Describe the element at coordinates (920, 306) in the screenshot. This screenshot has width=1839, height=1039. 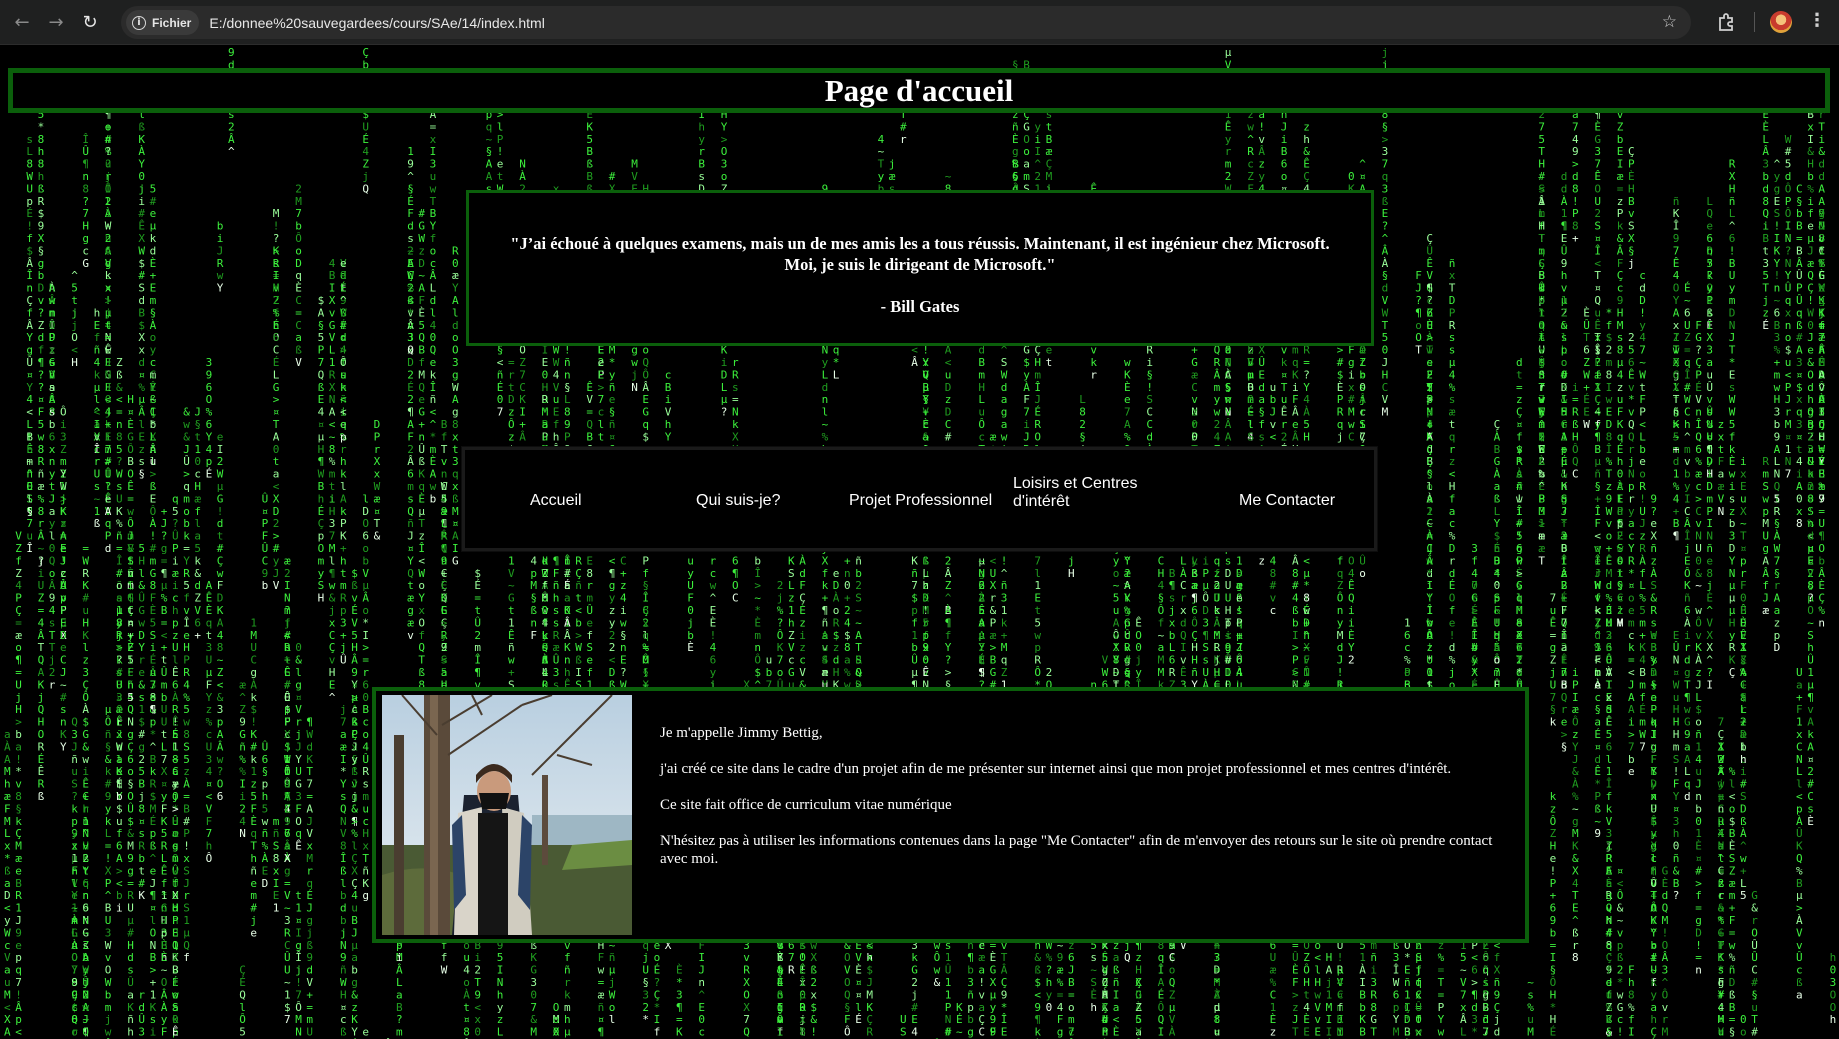
I see `quote-author: - Bill Gates` at that location.